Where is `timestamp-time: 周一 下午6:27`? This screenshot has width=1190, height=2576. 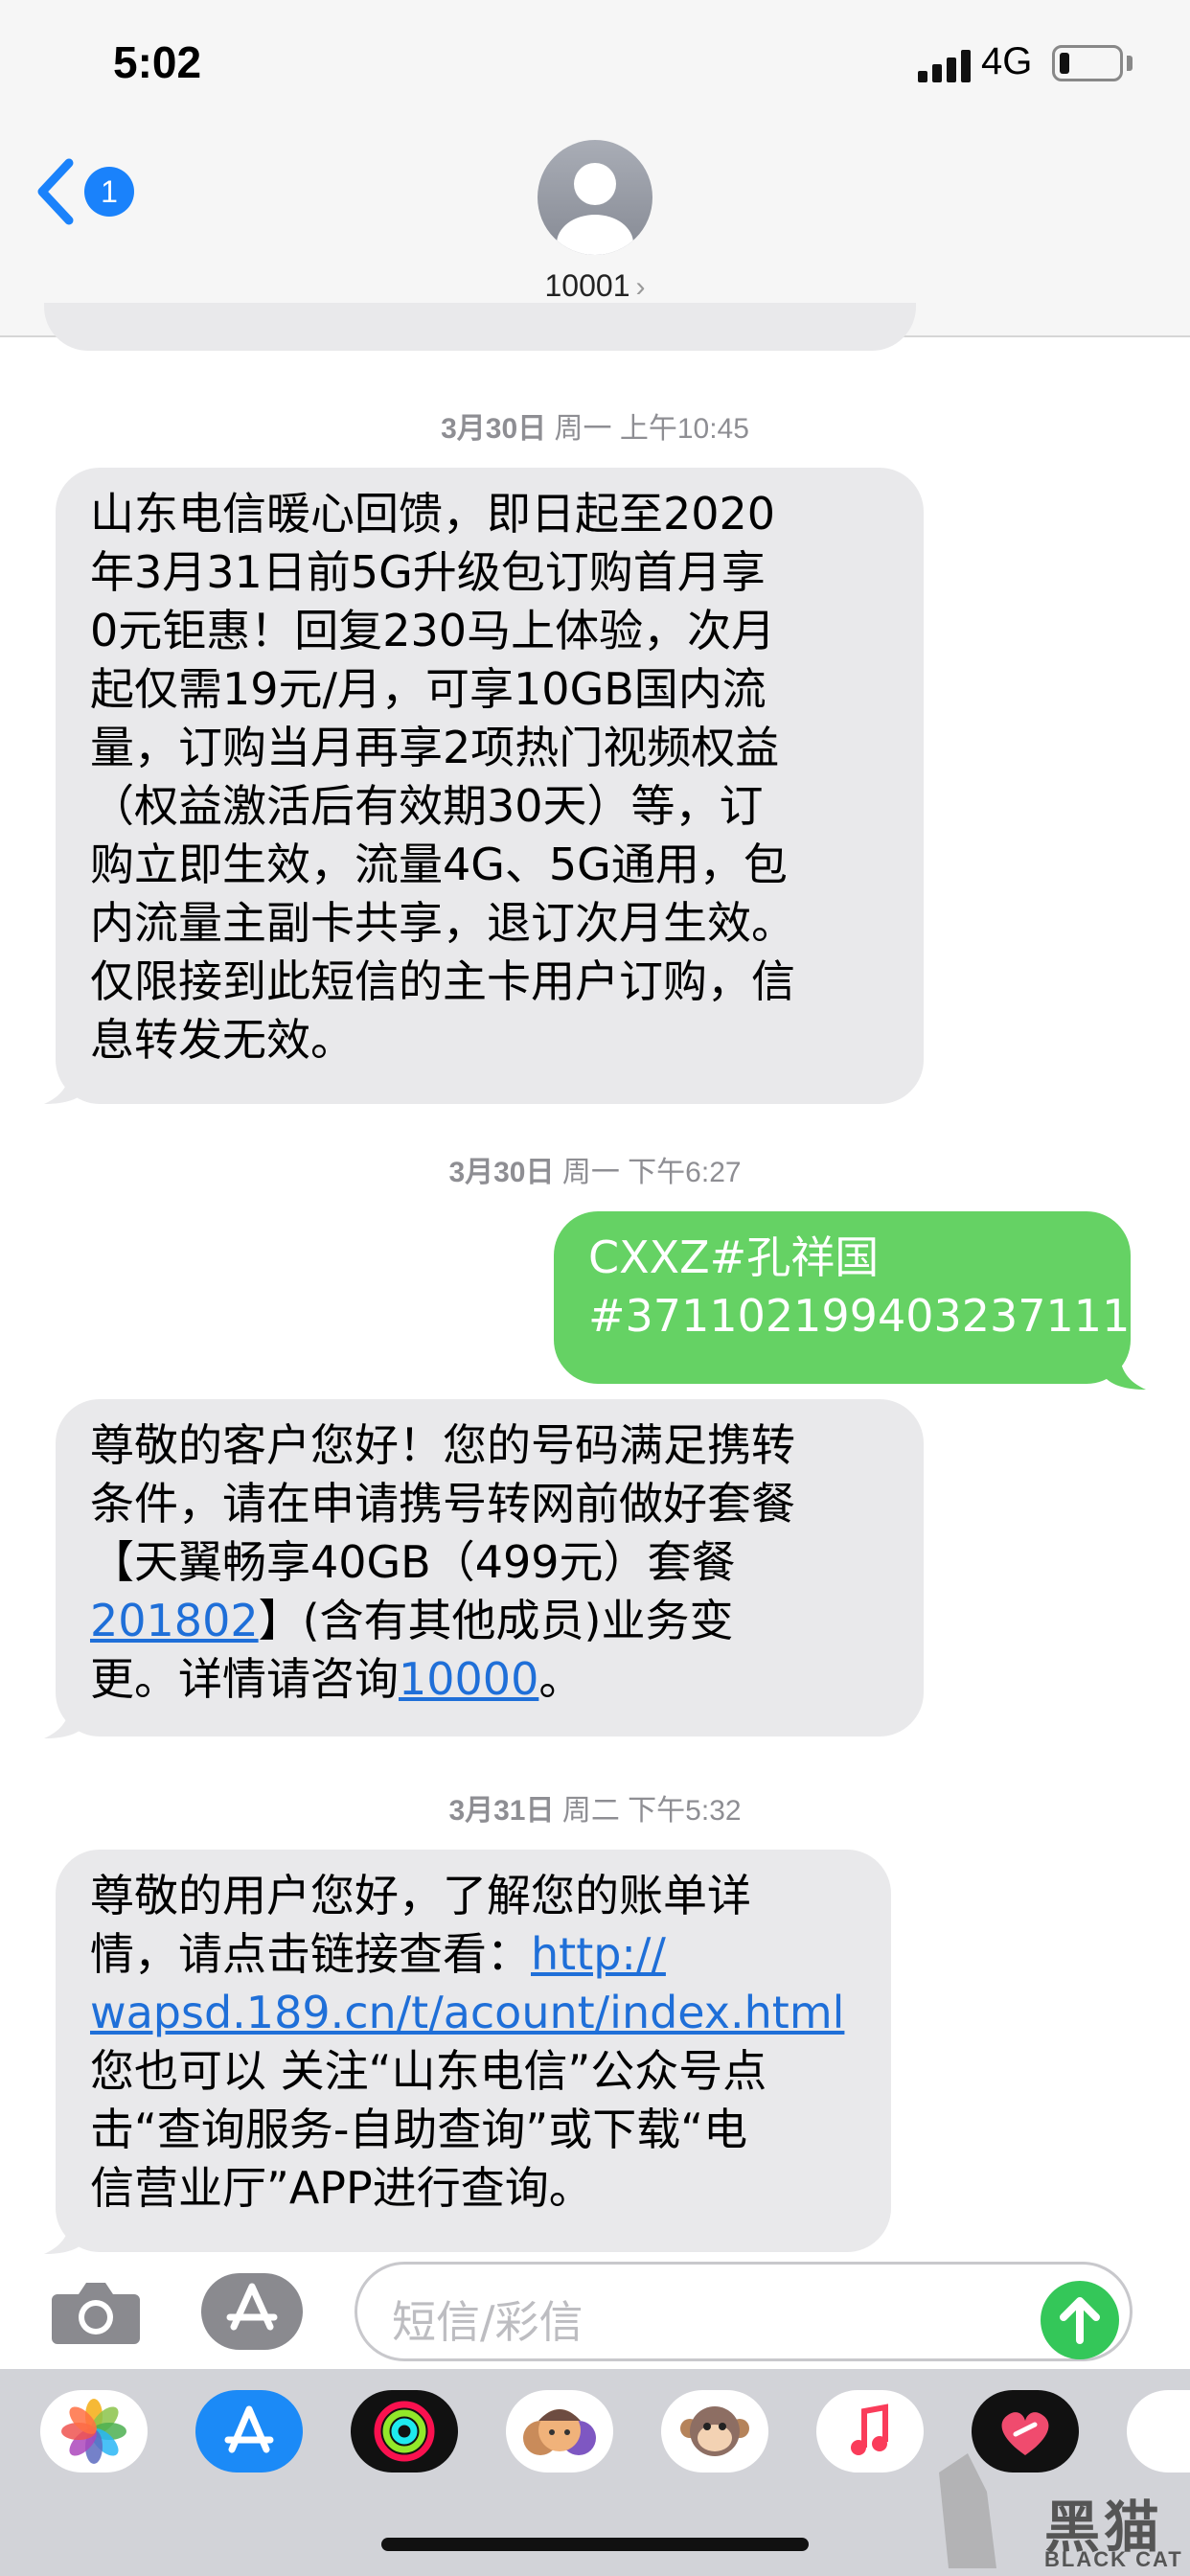 timestamp-time: 周一 下午6:27 is located at coordinates (648, 1172).